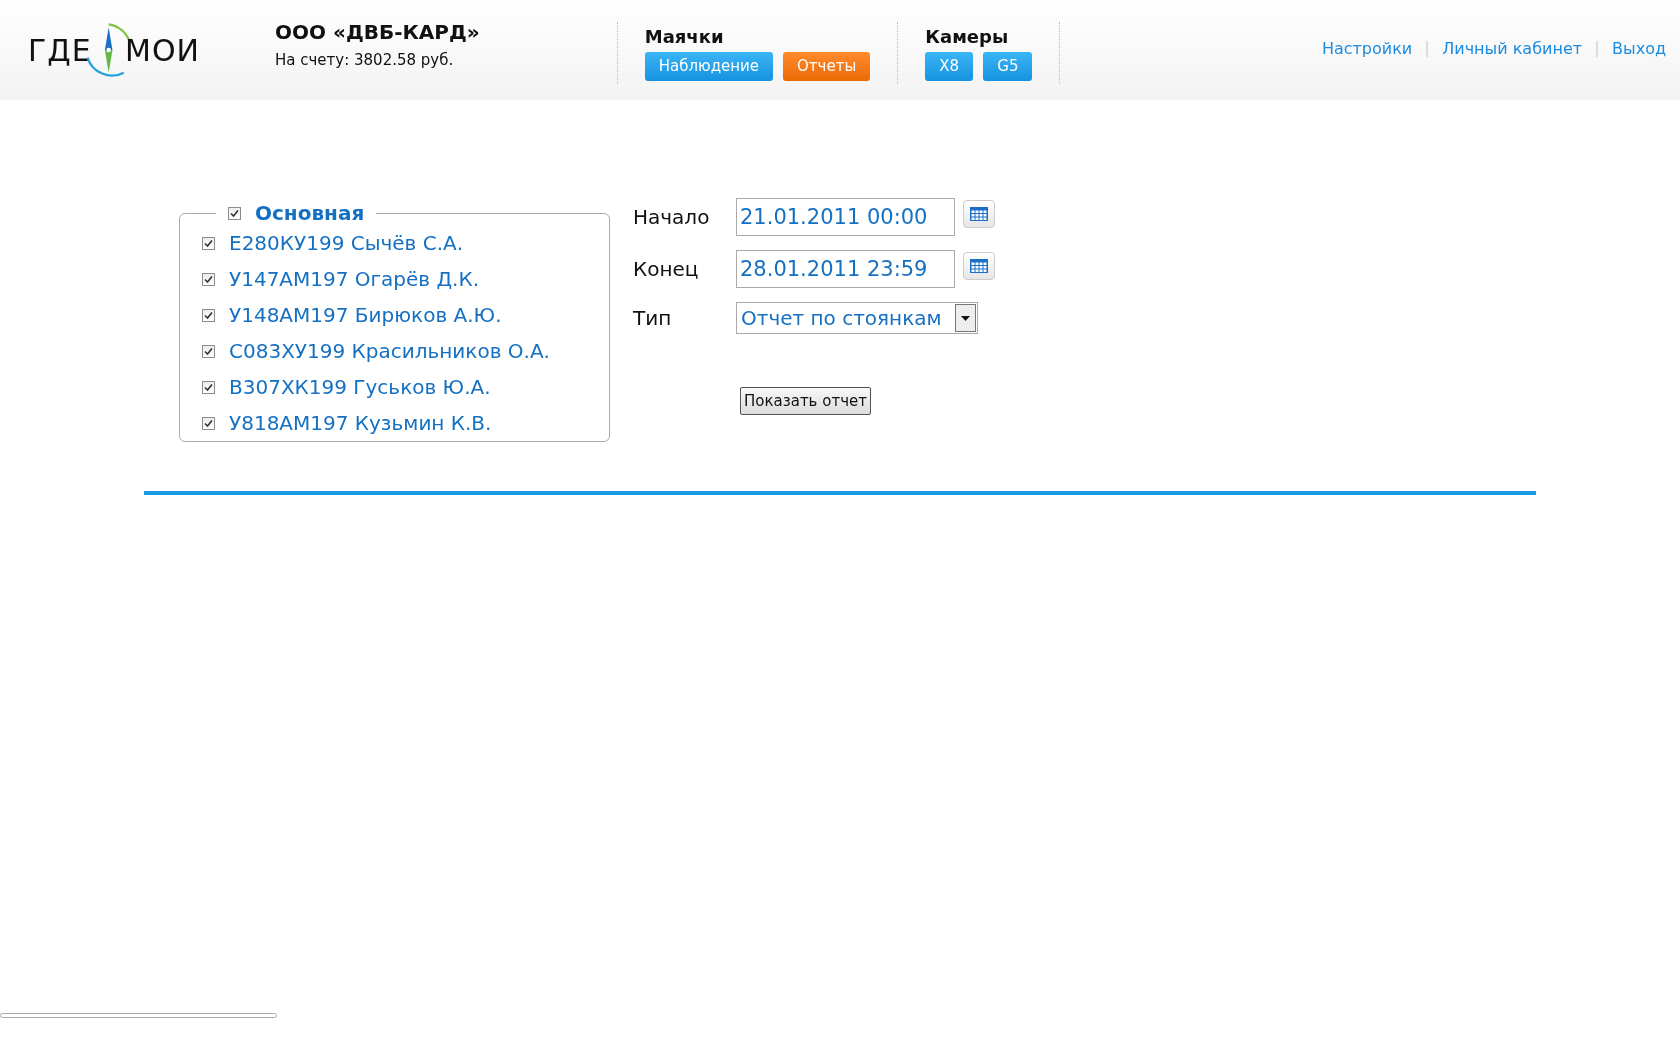 The width and height of the screenshot is (1680, 1050). I want to click on nav-button: X8, so click(949, 66).